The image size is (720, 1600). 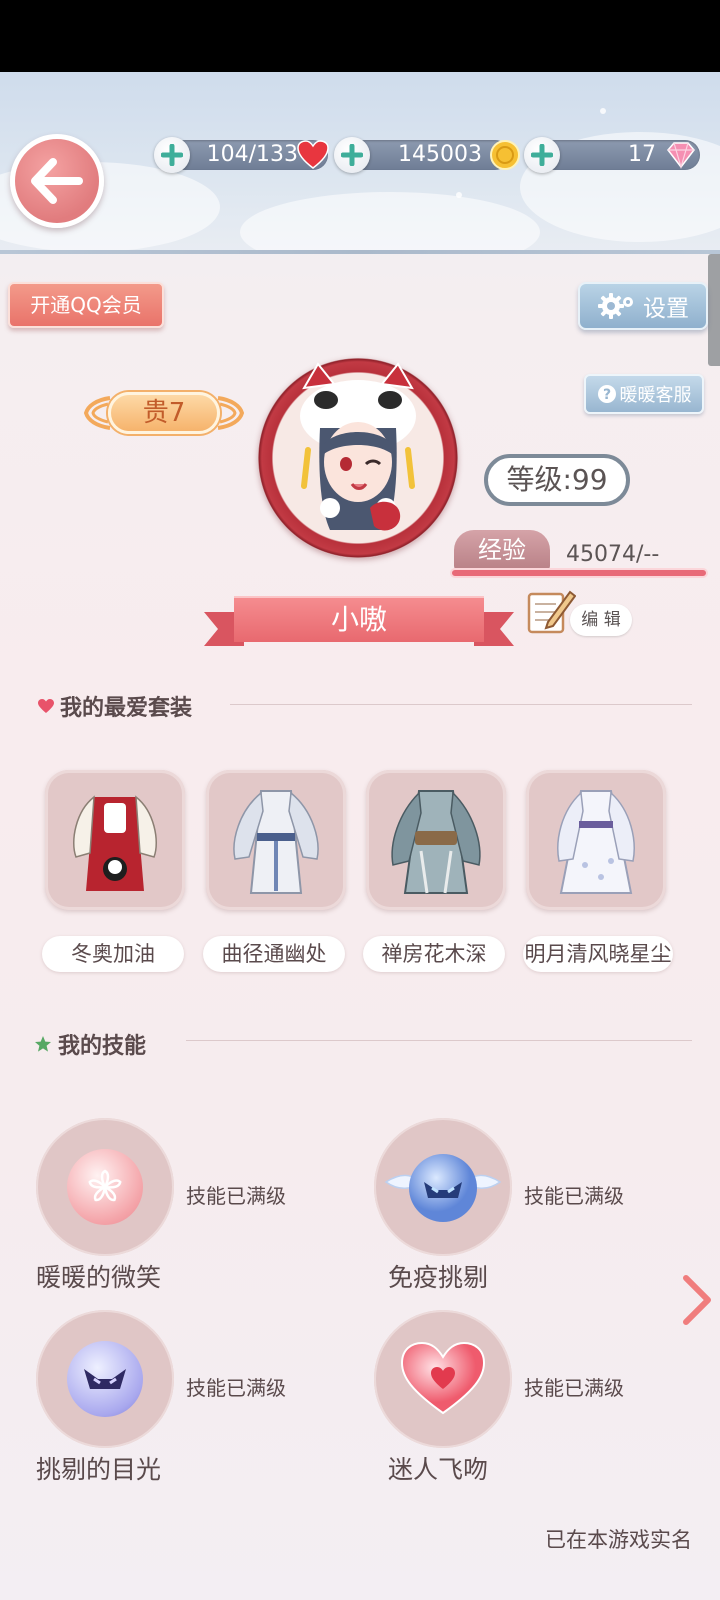 What do you see at coordinates (115, 843) in the screenshot?
I see `outfit-dress-icon` at bounding box center [115, 843].